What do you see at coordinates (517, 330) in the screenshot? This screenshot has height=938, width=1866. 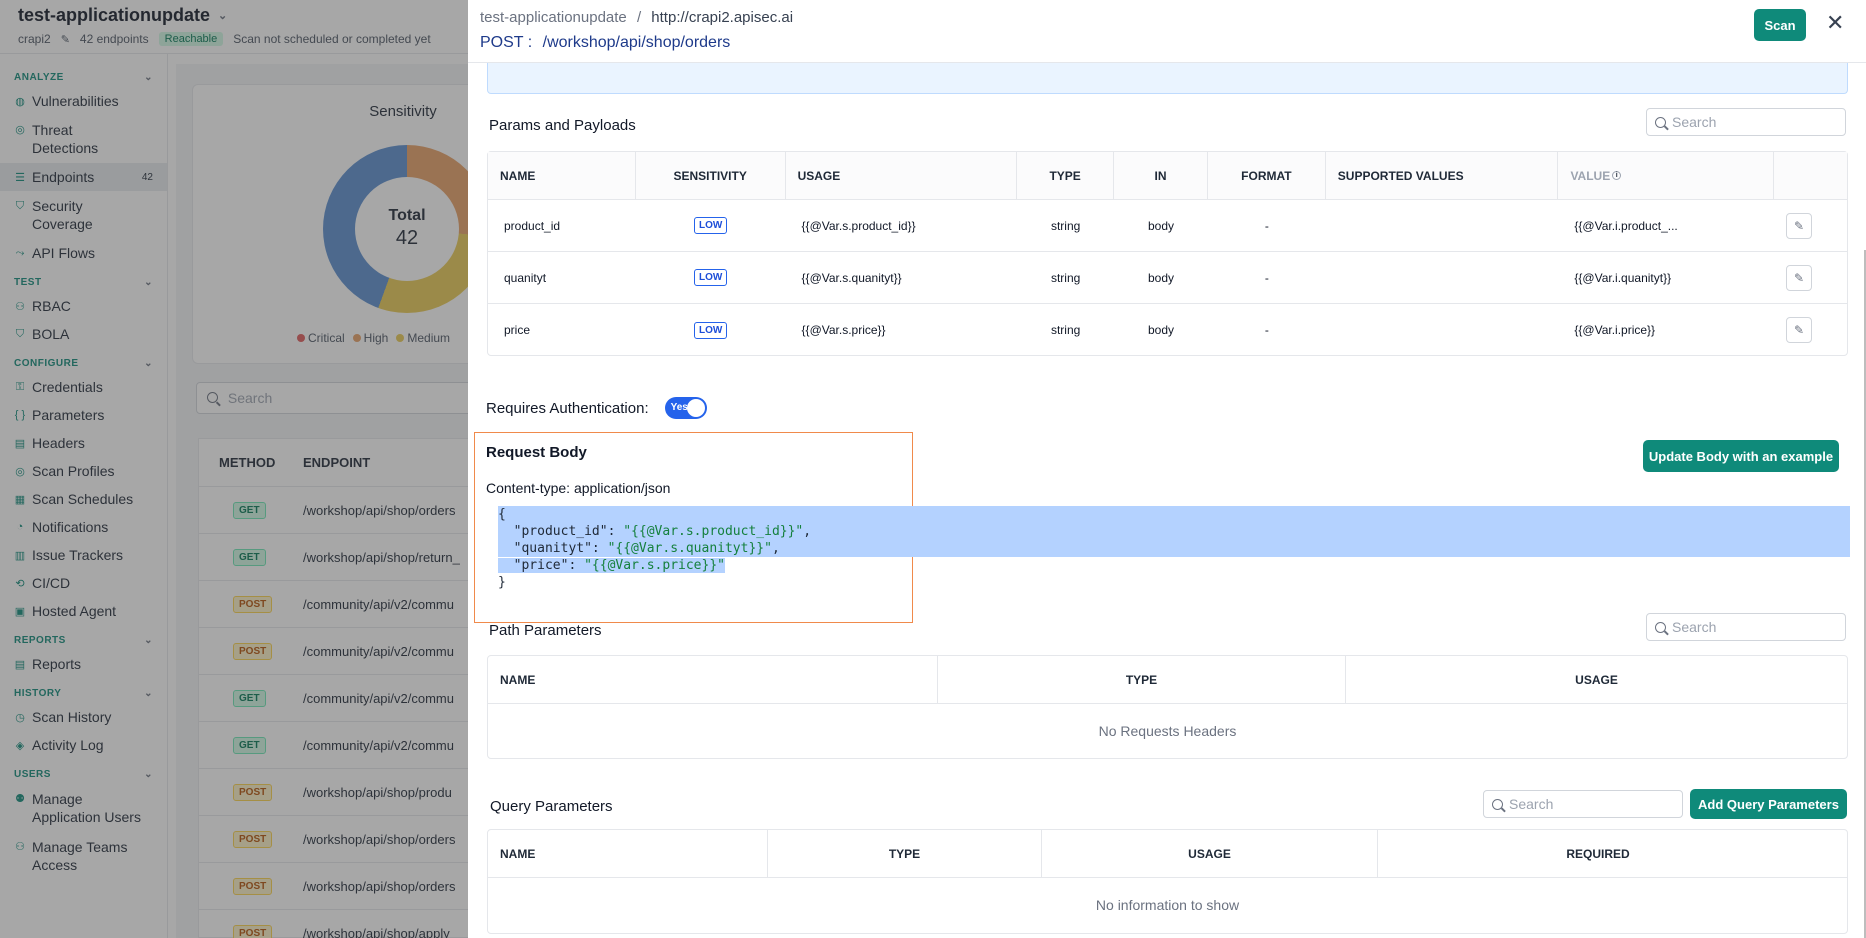 I see `param-name-cell: price` at bounding box center [517, 330].